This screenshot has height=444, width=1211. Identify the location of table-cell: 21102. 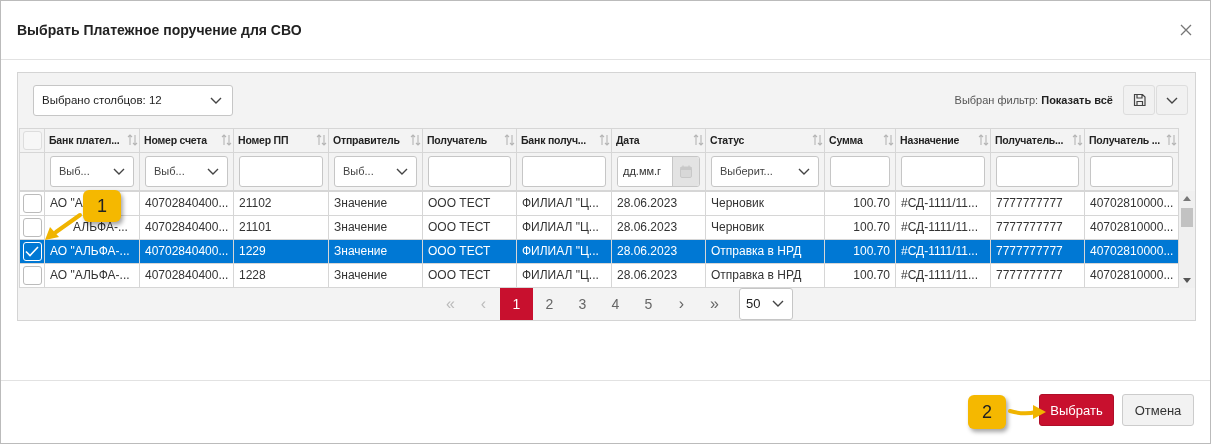
(281, 203).